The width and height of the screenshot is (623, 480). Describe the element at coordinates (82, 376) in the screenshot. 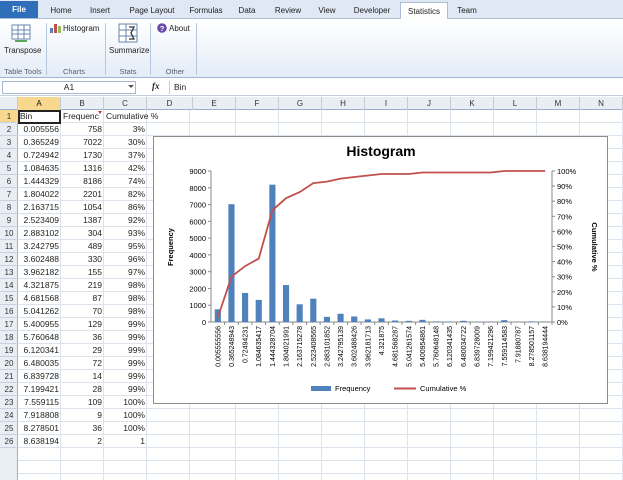

I see `table-cell-frequency: 14` at that location.